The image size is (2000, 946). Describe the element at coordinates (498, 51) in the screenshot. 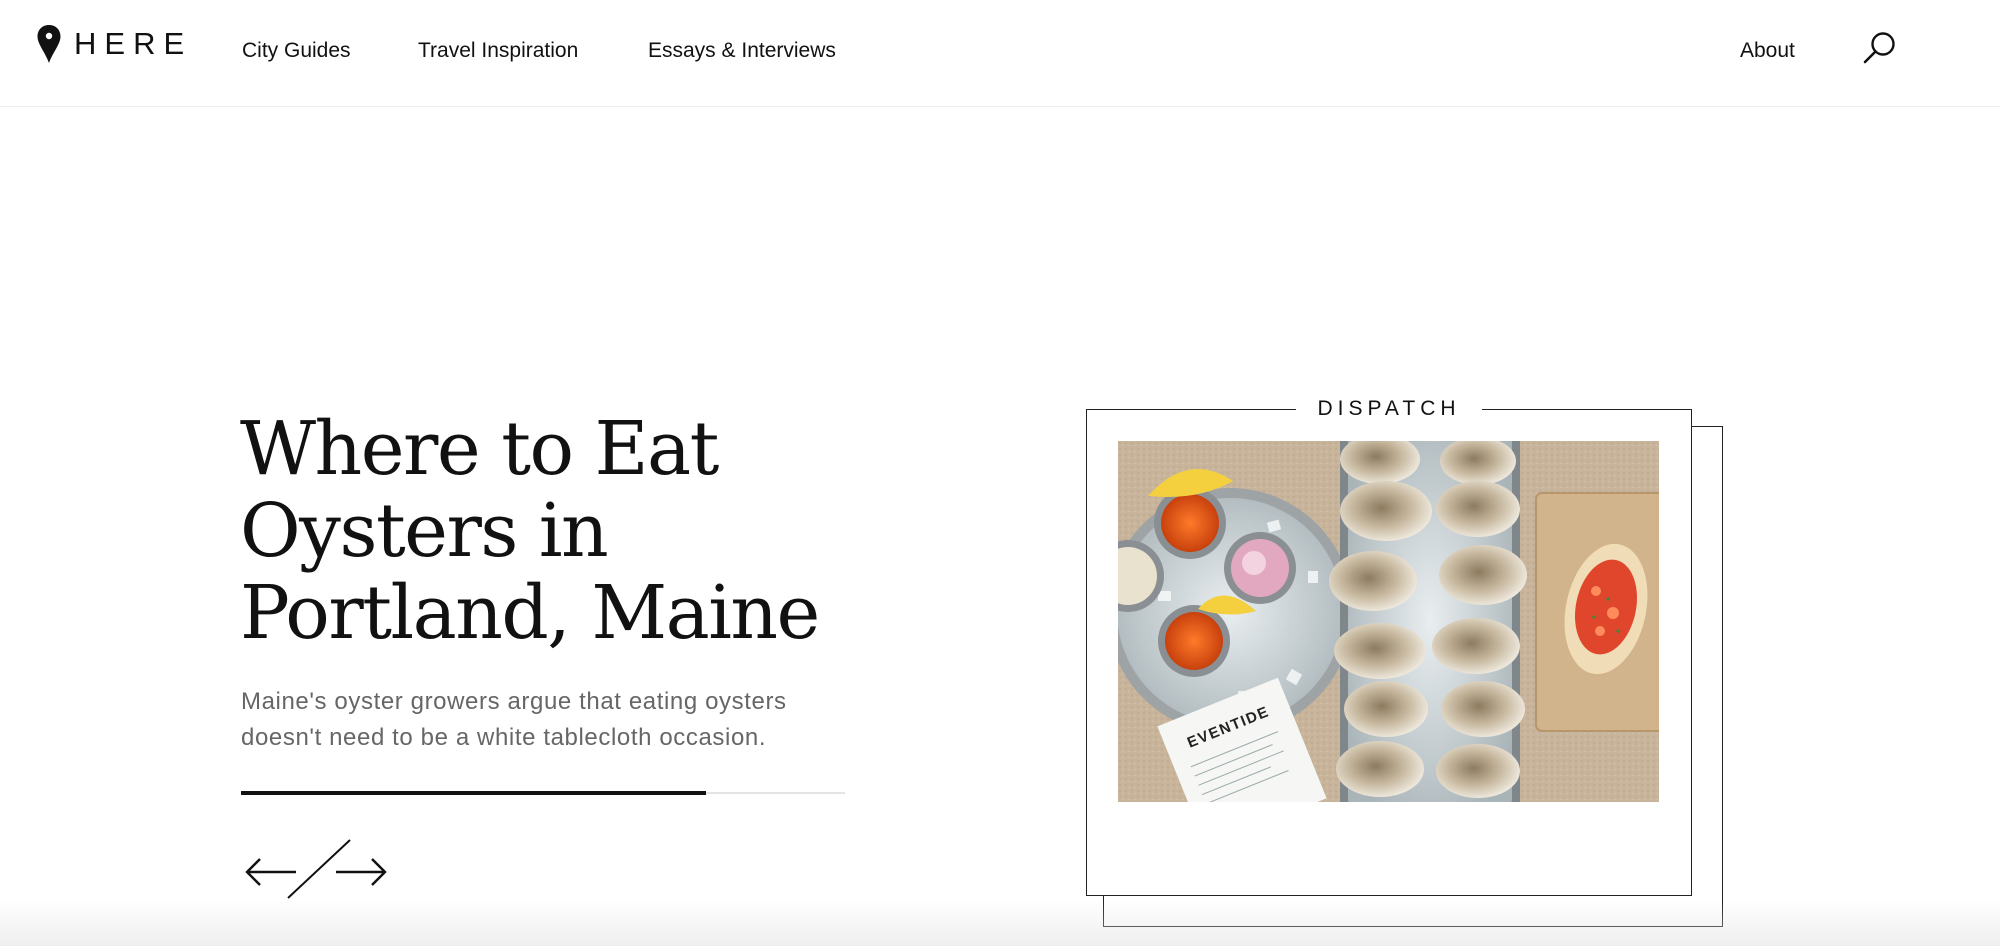

I see `nav-travel-inspiration: Travel Inspiration` at that location.